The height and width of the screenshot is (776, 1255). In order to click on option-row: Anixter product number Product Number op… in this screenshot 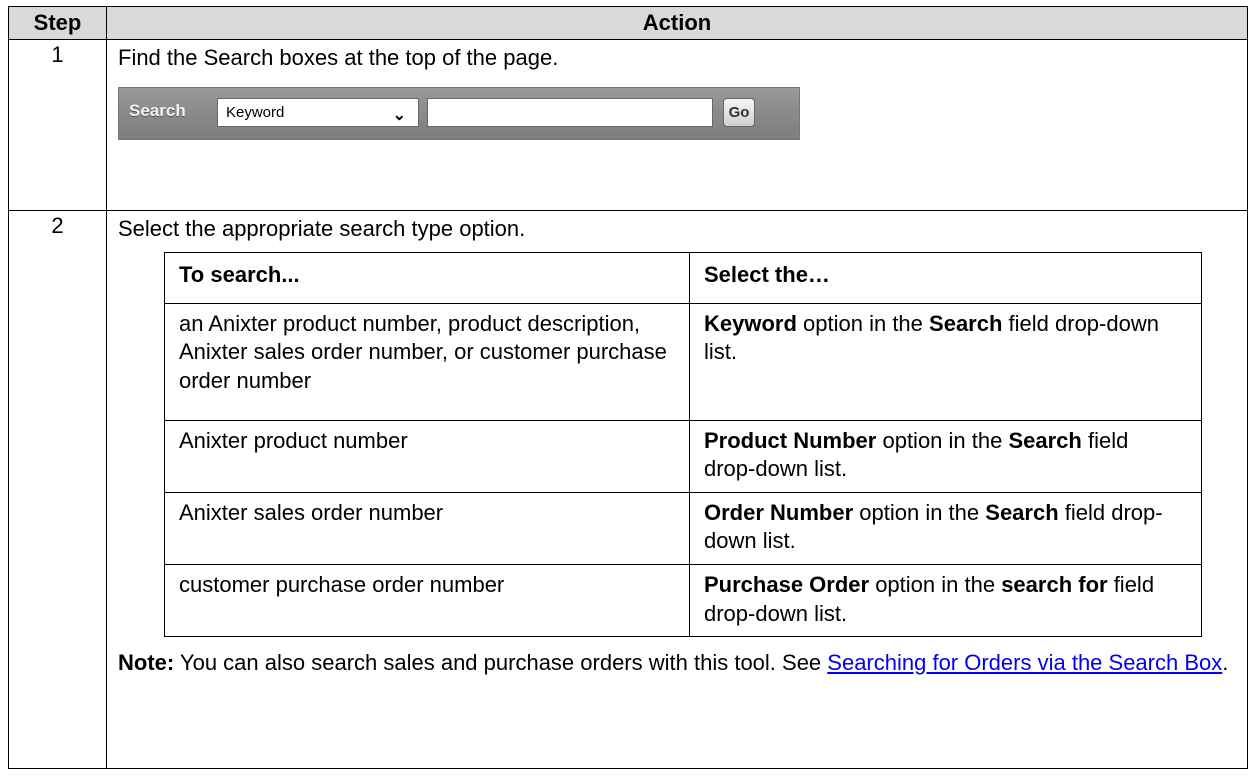, I will do `click(683, 456)`.